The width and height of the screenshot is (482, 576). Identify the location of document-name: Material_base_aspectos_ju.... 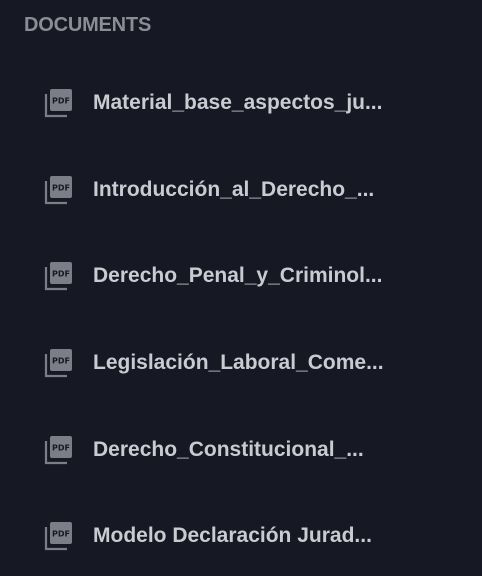
(238, 103).